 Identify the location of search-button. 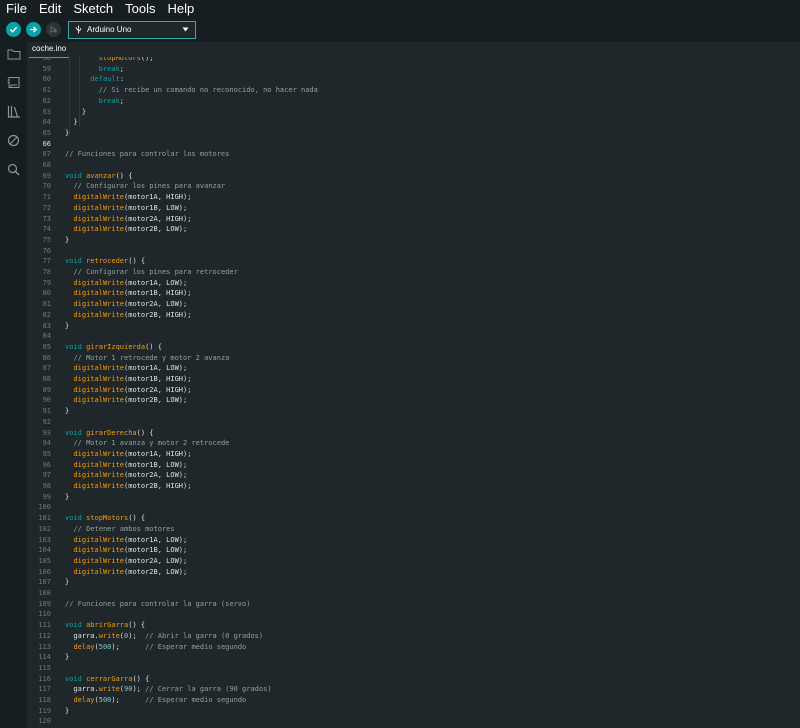
(13, 169).